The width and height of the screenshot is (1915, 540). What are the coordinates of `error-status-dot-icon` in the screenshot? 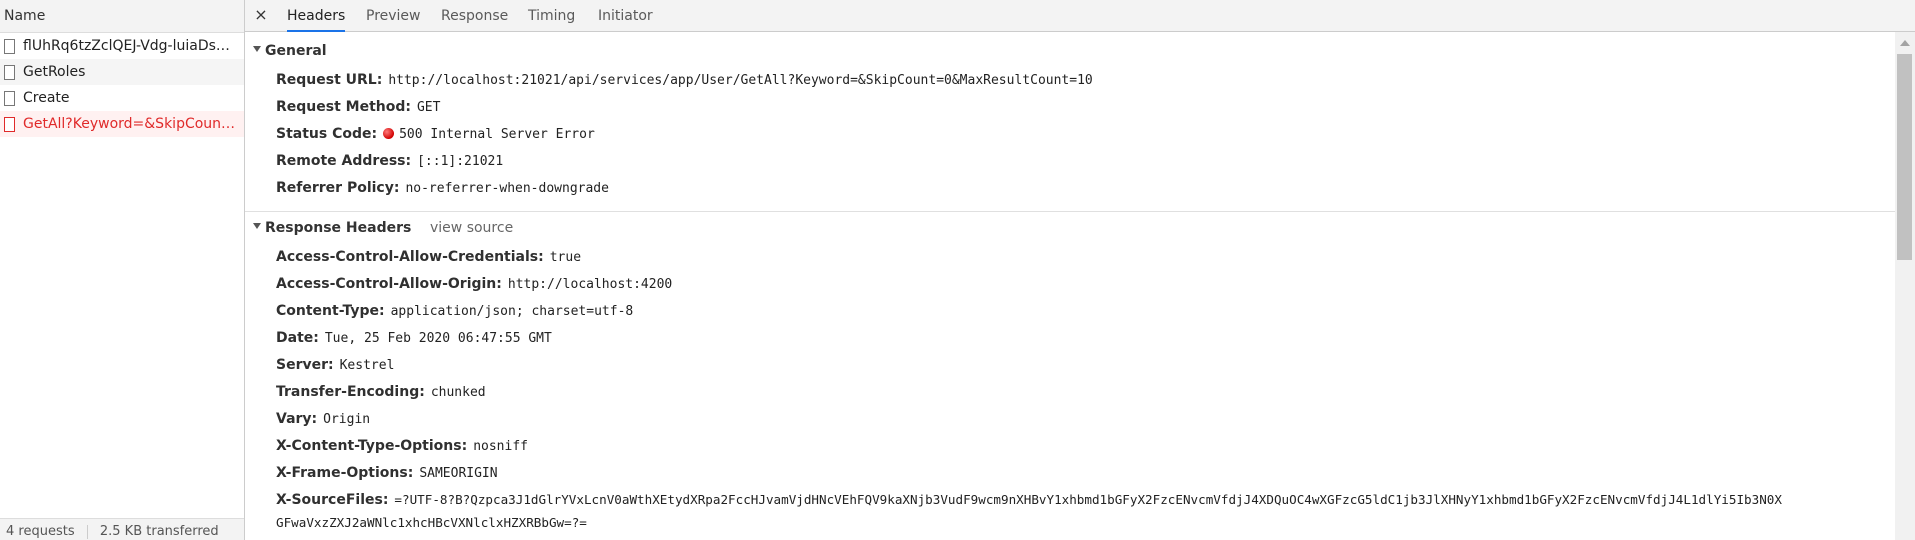 It's located at (389, 133).